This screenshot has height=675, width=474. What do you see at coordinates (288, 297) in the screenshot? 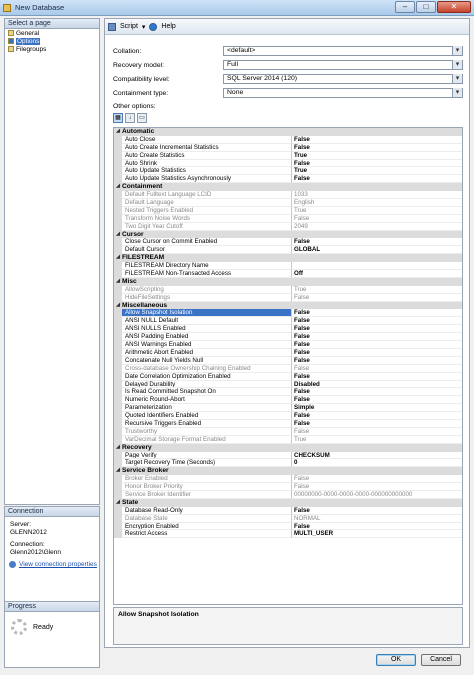
I see `grid-row: HideFileSettings False` at bounding box center [288, 297].